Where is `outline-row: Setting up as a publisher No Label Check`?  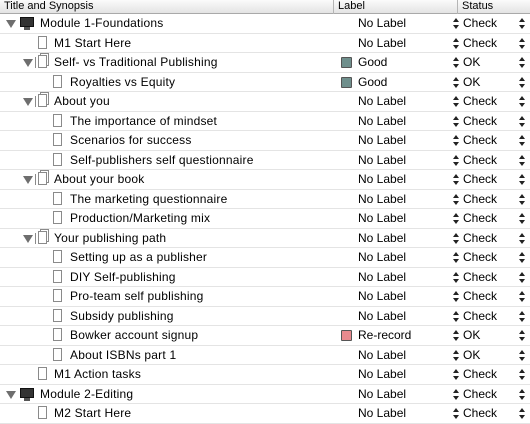
outline-row: Setting up as a publisher No Label Check is located at coordinates (265, 258).